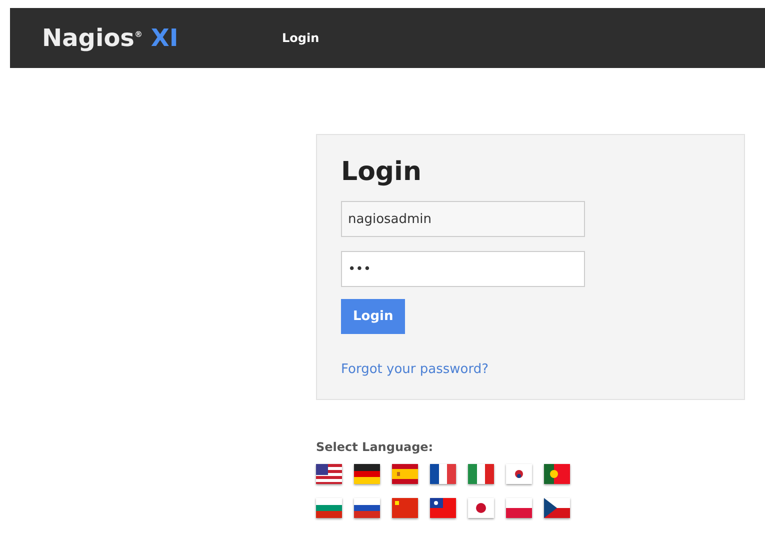  I want to click on bulgaria-flag-icon, so click(329, 508).